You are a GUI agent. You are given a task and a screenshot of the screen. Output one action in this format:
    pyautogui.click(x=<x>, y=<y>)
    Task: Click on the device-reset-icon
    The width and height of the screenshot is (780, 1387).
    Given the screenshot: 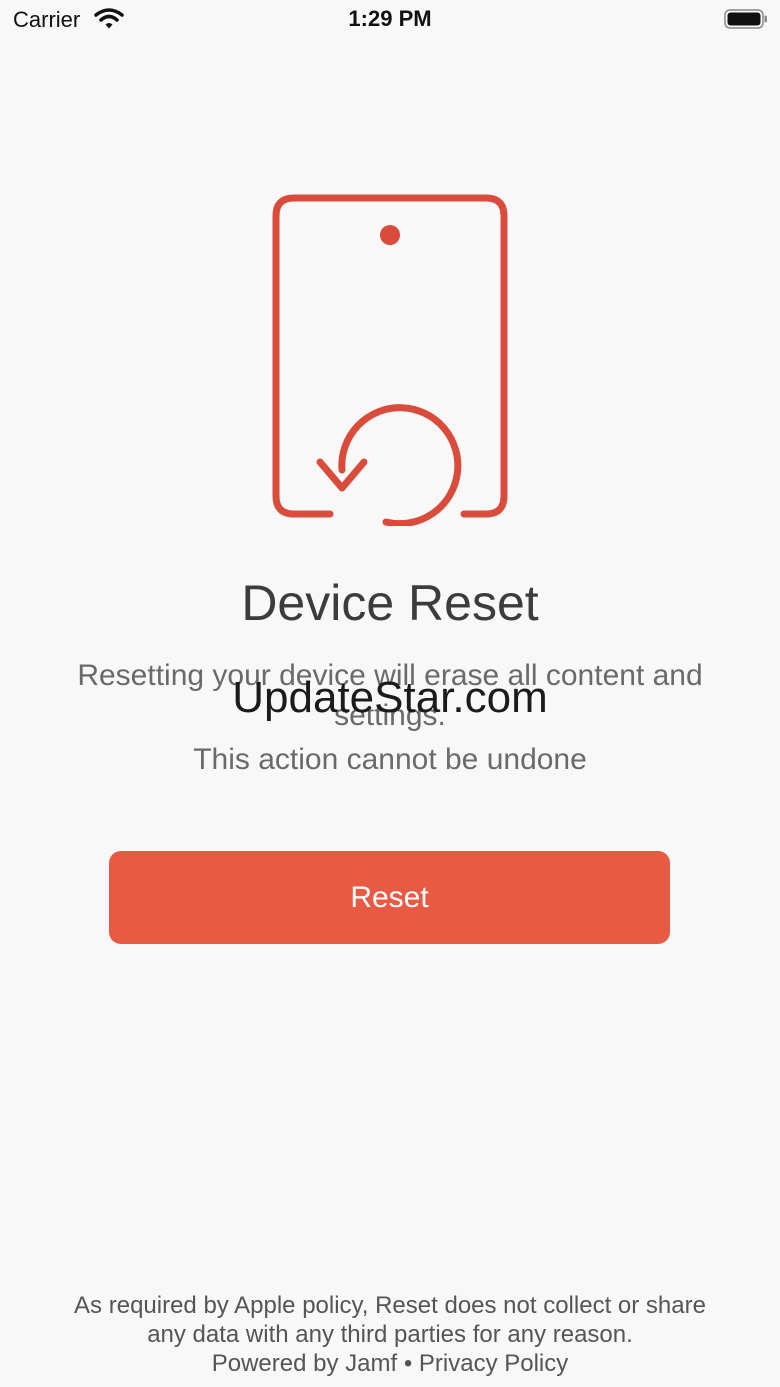 What is the action you would take?
    pyautogui.click(x=390, y=361)
    